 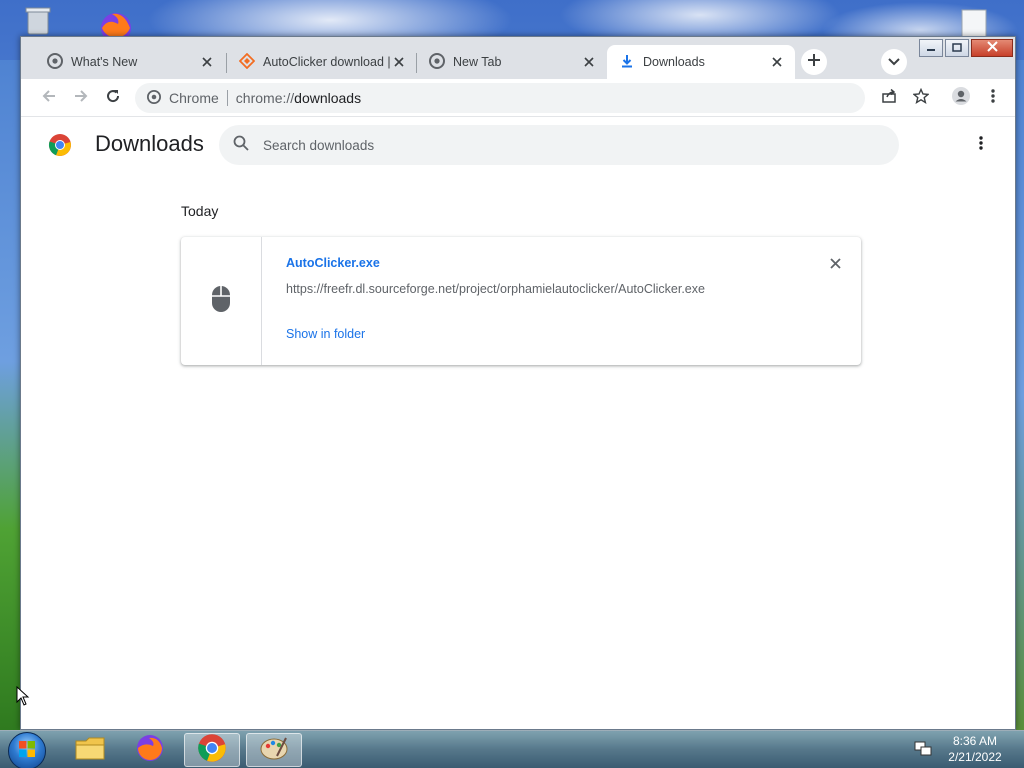 I want to click on taskbar: 8:36 AM 2/21/2022, so click(x=512, y=749).